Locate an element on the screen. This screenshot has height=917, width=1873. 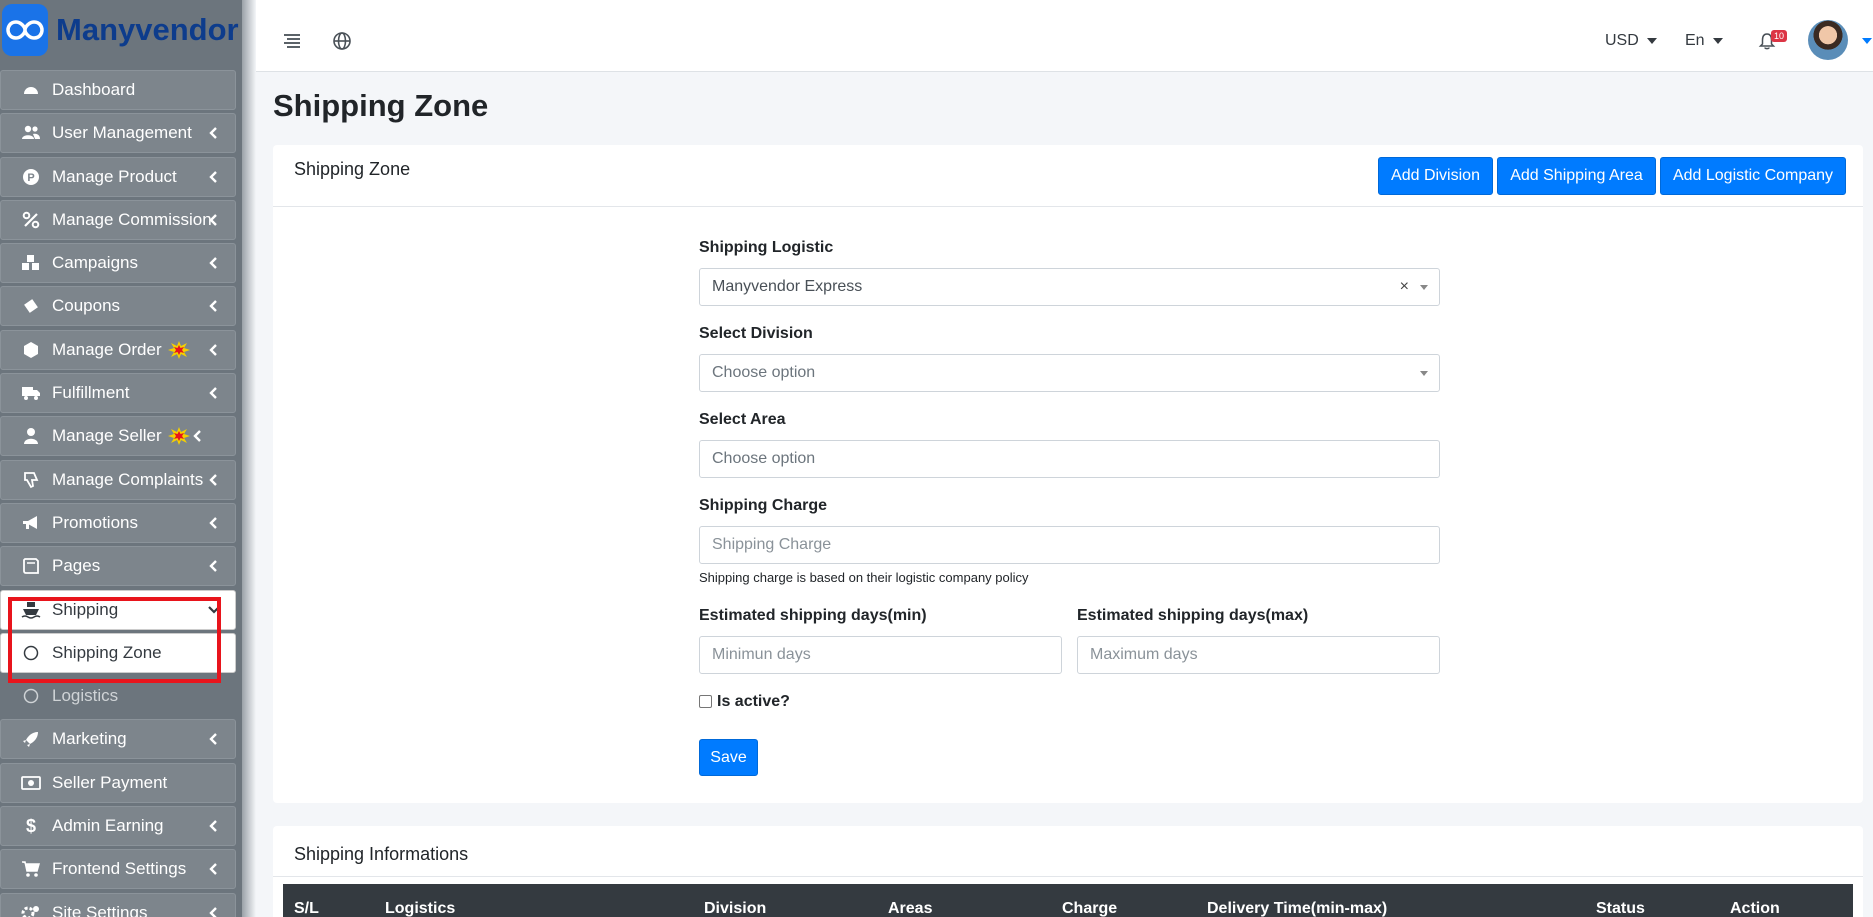
days-min-field is located at coordinates (880, 655).